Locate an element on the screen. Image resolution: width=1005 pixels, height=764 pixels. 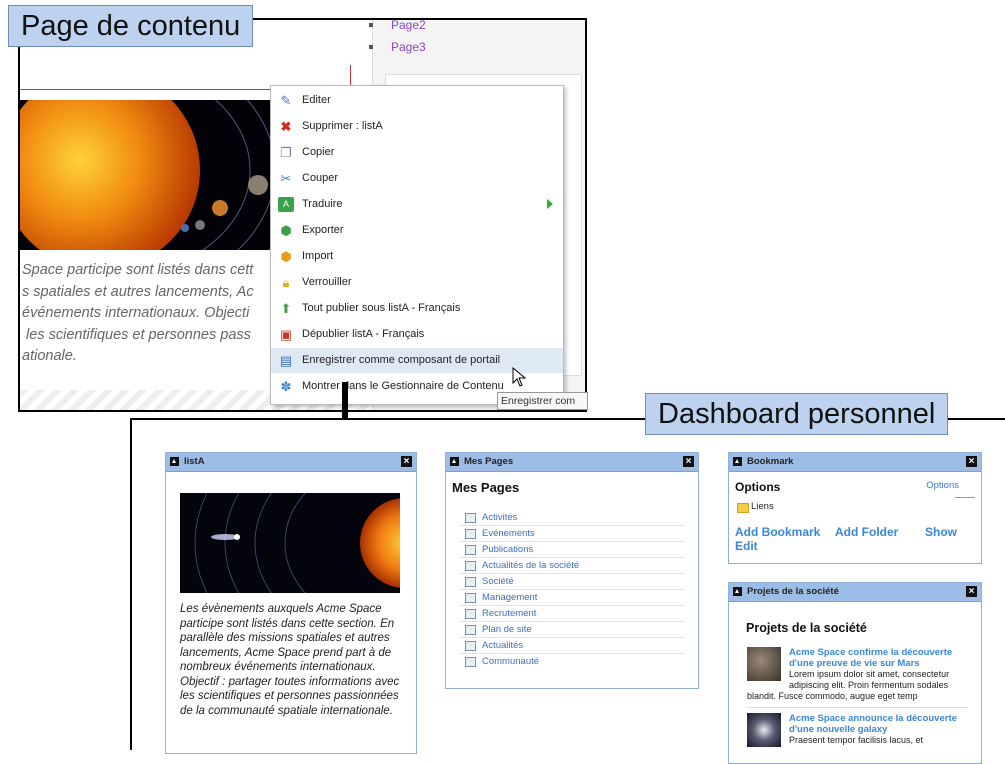
page-link: Evénements is located at coordinates (572, 534).